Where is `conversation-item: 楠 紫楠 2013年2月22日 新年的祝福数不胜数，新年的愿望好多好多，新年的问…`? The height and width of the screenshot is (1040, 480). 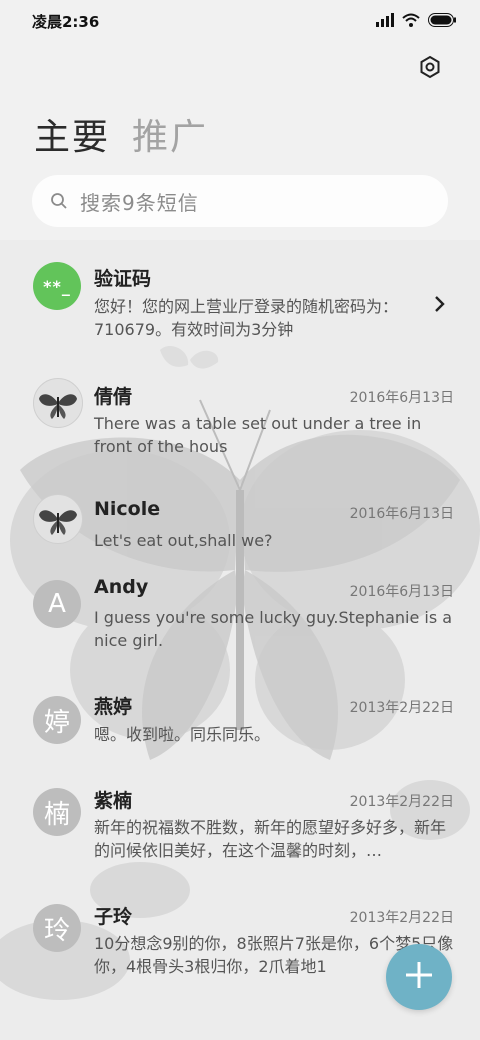
conversation-item: 楠 紫楠 2013年2月22日 新年的祝福数不胜数，新年的愿望好多好多，新年的问… is located at coordinates (240, 832).